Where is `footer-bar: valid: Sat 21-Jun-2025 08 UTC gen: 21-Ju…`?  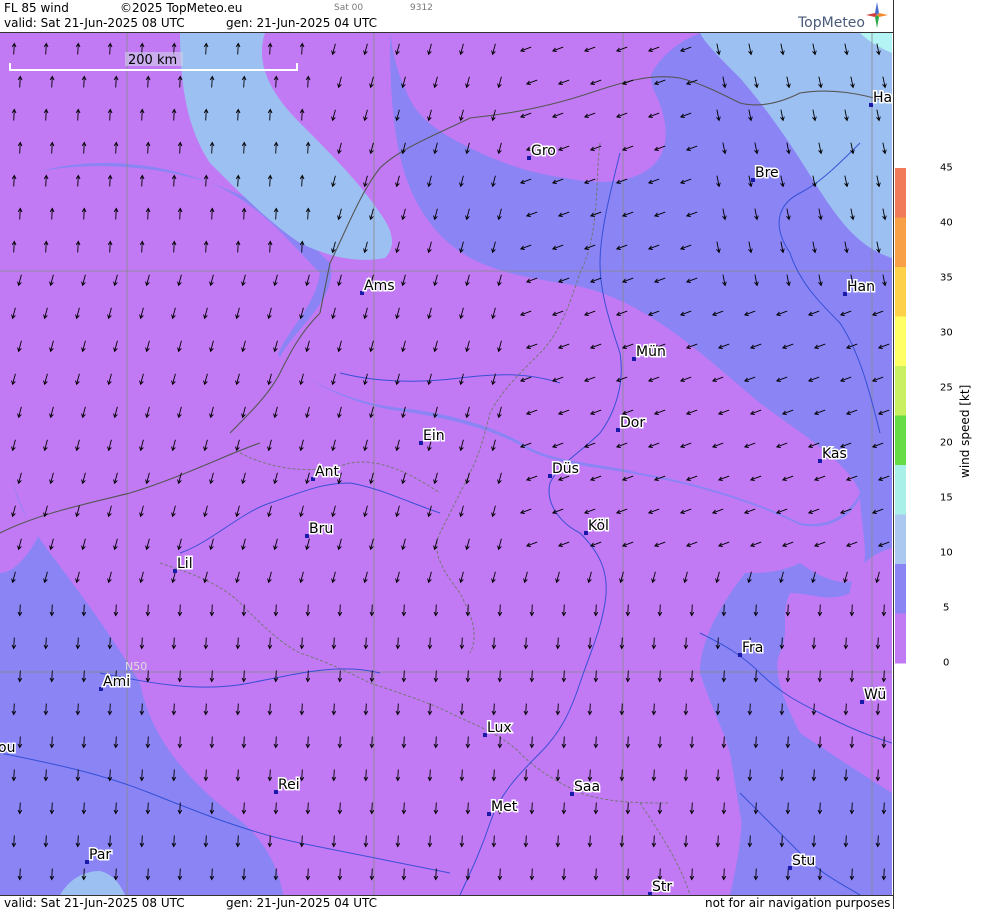 footer-bar: valid: Sat 21-Jun-2025 08 UTC gen: 21-Ju… is located at coordinates (446, 902).